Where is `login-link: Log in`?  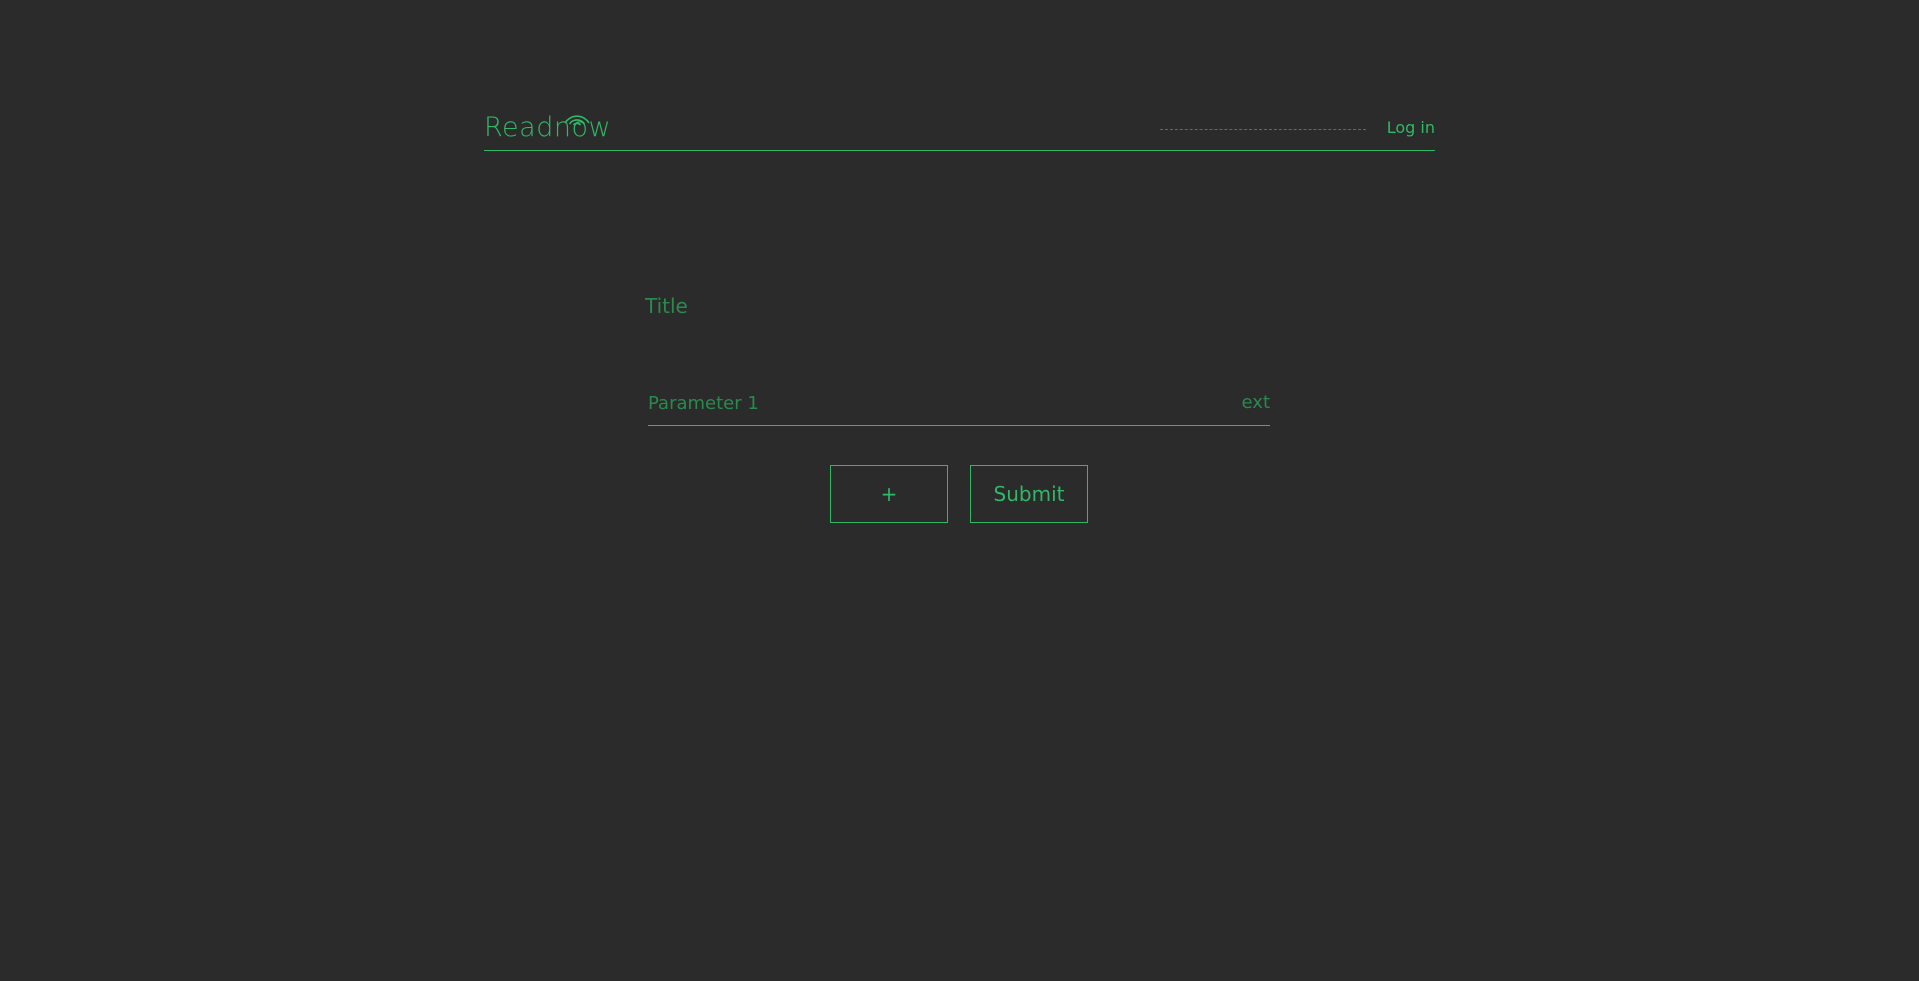
login-link: Log in is located at coordinates (1411, 127).